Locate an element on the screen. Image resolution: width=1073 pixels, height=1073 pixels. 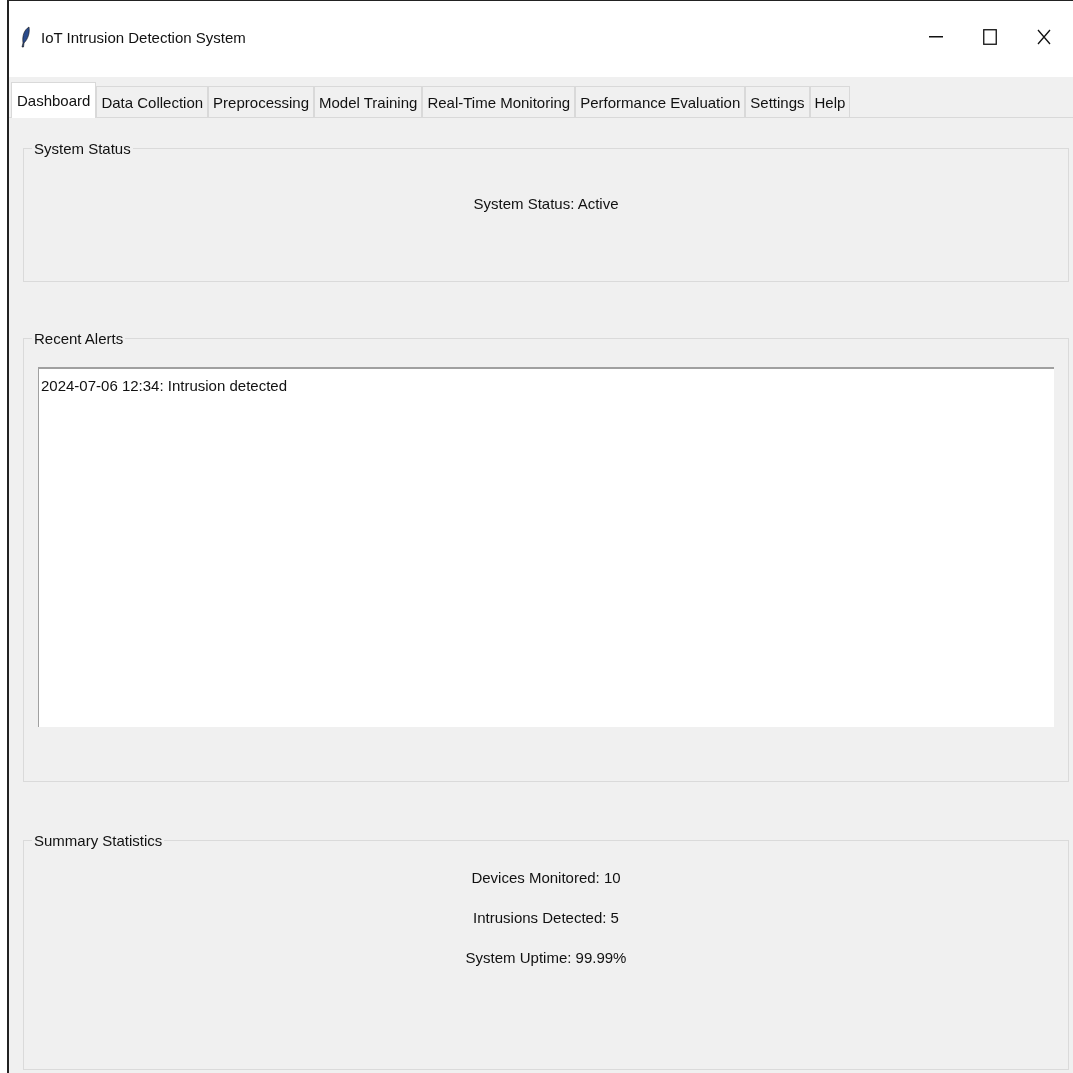
tab: Data Collection is located at coordinates (152, 101).